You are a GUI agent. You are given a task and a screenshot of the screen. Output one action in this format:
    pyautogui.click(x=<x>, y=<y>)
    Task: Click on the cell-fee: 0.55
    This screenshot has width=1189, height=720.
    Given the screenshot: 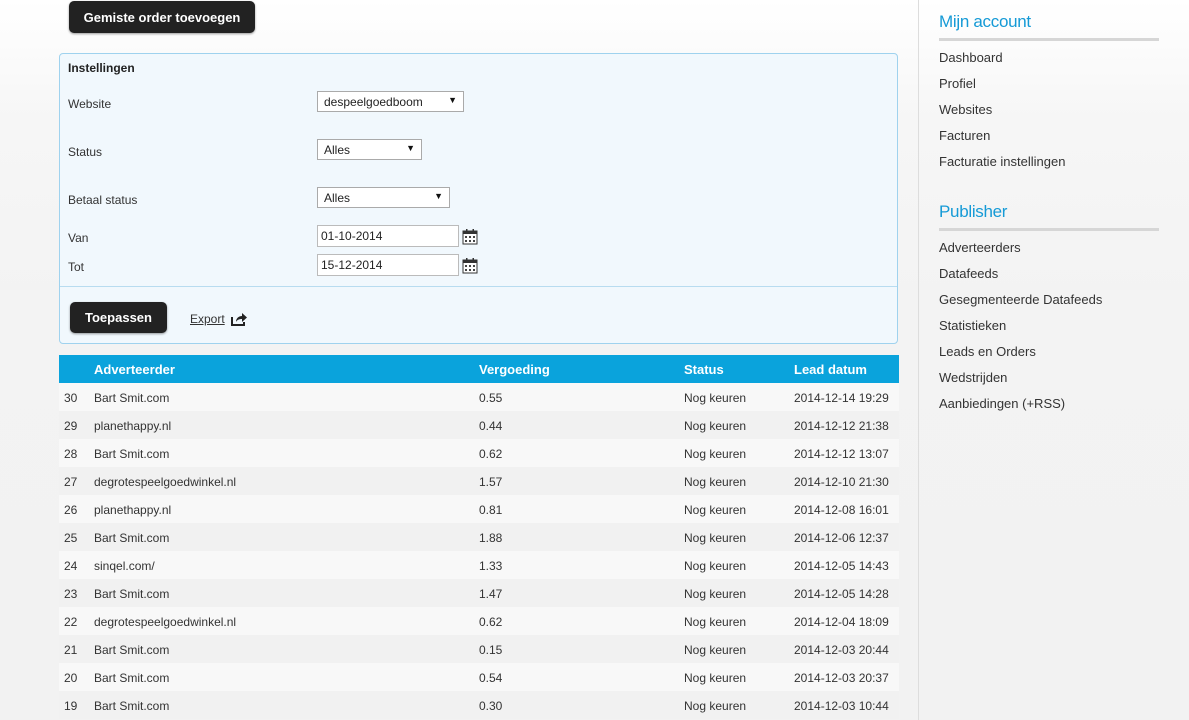 What is the action you would take?
    pyautogui.click(x=491, y=398)
    